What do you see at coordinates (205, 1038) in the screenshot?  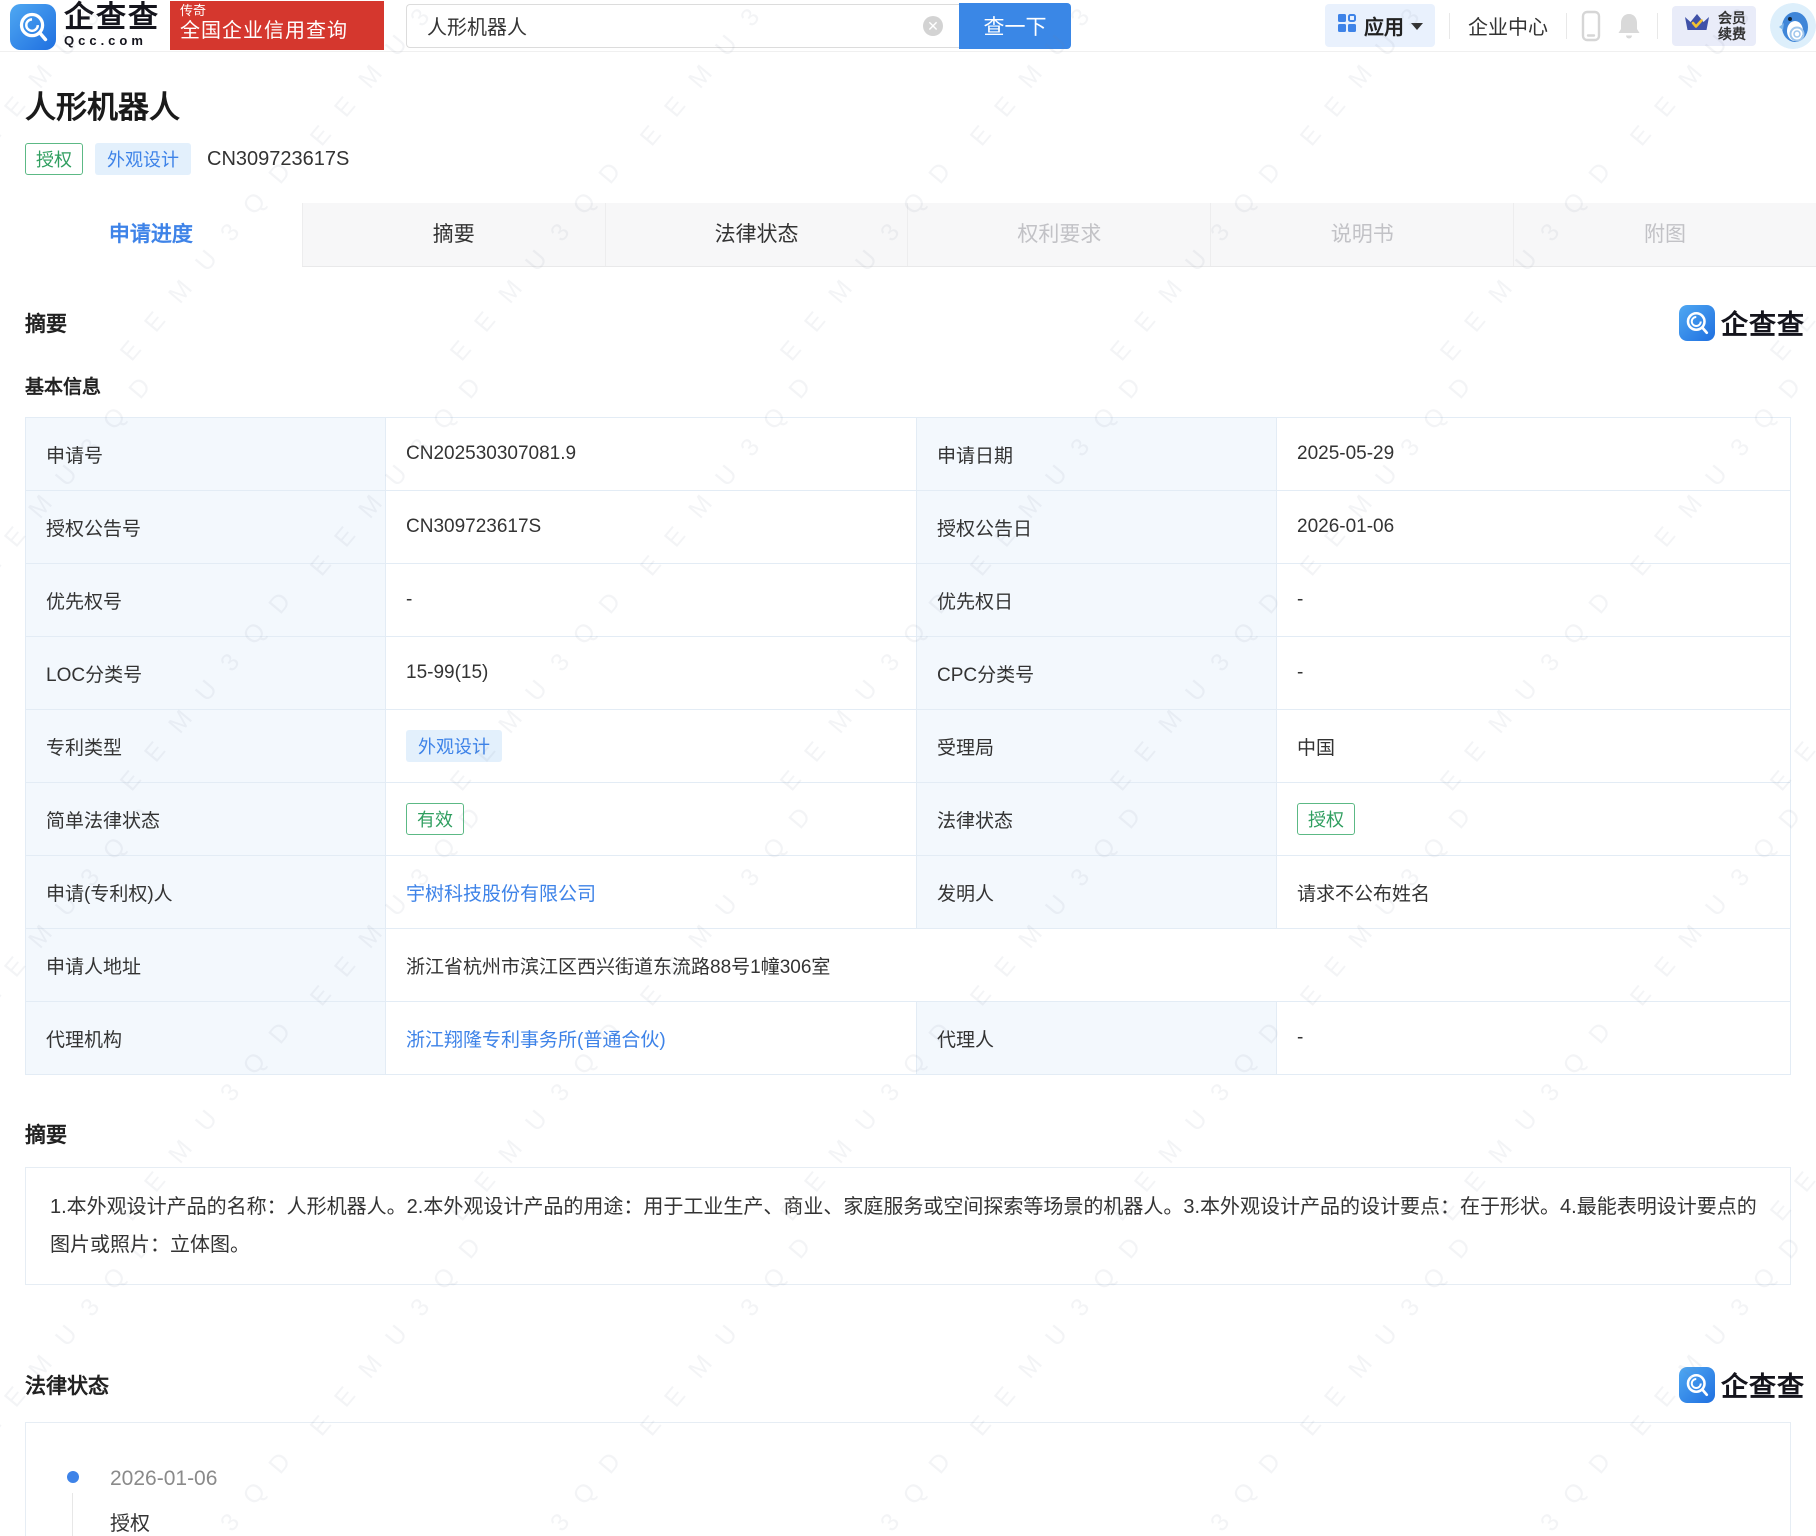 I see `row-label: 代理机构` at bounding box center [205, 1038].